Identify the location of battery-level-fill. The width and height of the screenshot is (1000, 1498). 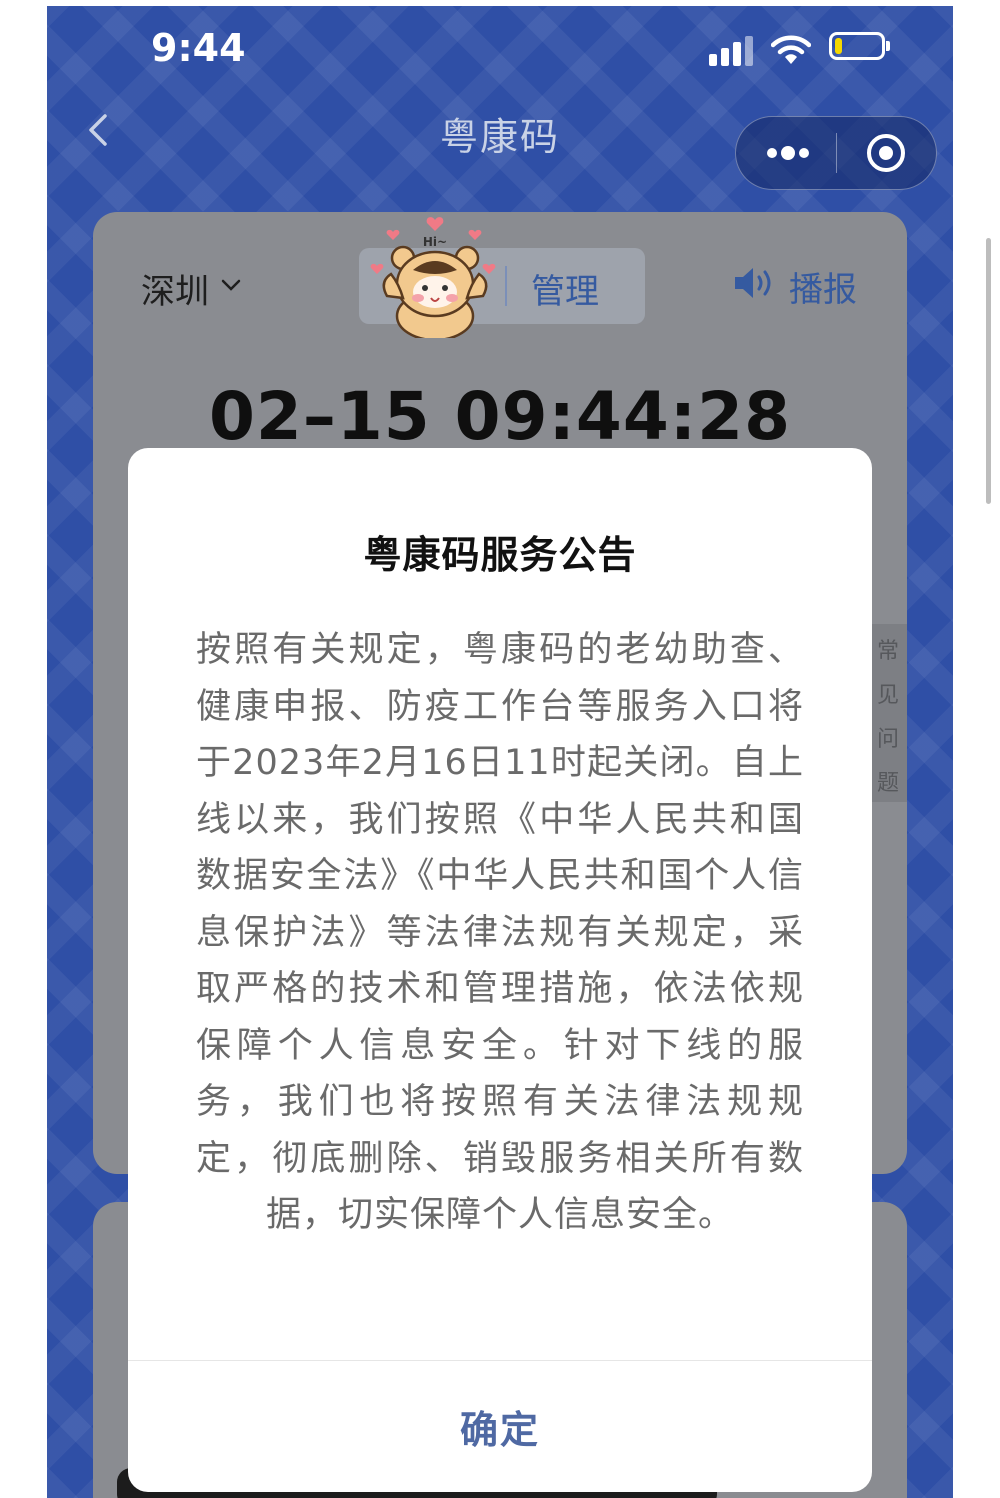
(838, 46).